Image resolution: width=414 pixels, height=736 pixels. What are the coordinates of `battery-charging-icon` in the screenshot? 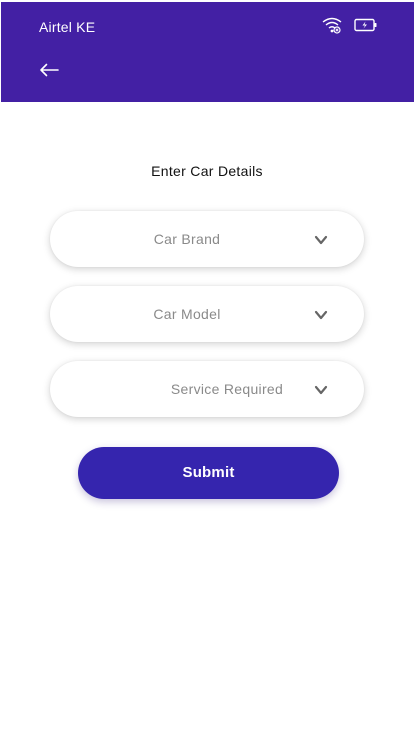 It's located at (366, 25).